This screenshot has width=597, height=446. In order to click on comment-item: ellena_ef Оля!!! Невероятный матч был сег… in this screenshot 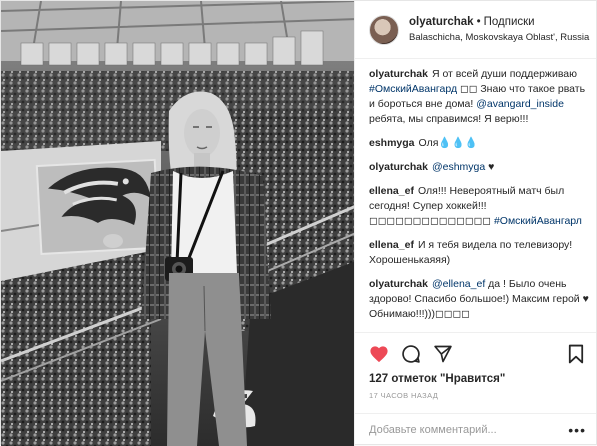, I will do `click(479, 206)`.